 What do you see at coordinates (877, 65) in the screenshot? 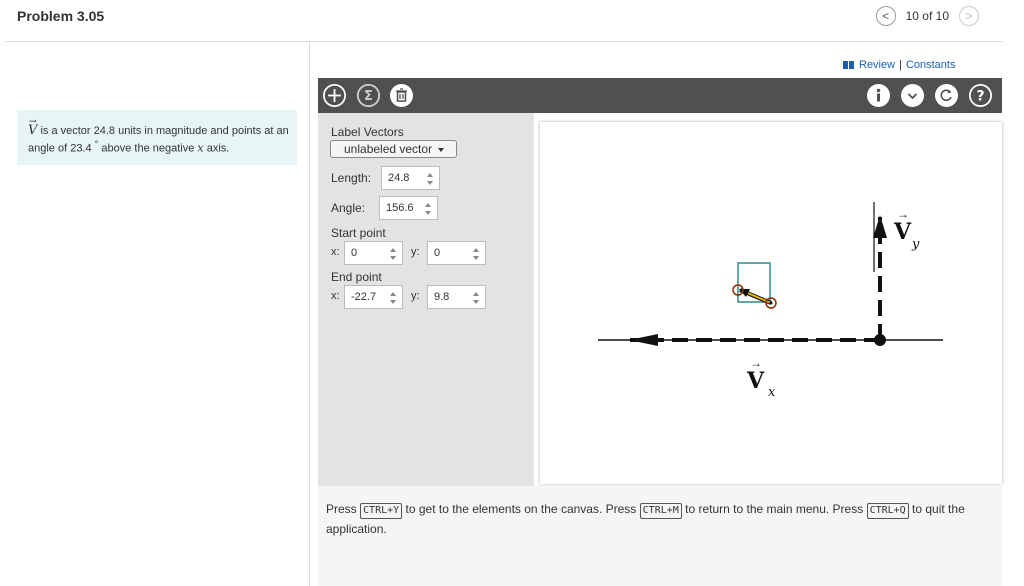
I see `review-link: Review` at bounding box center [877, 65].